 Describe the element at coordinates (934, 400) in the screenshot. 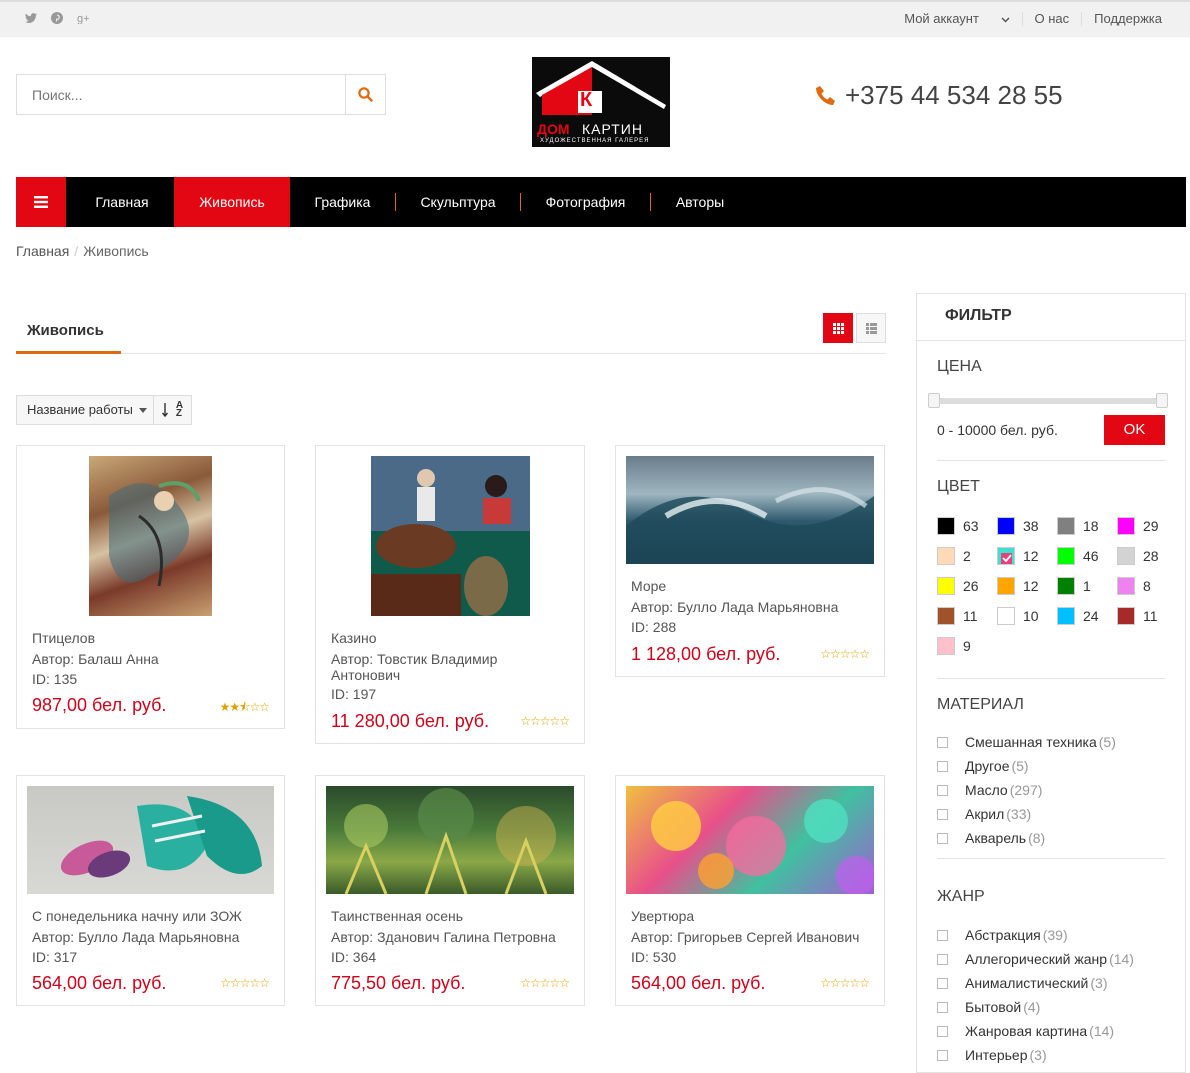

I see `slider-handle-min` at that location.